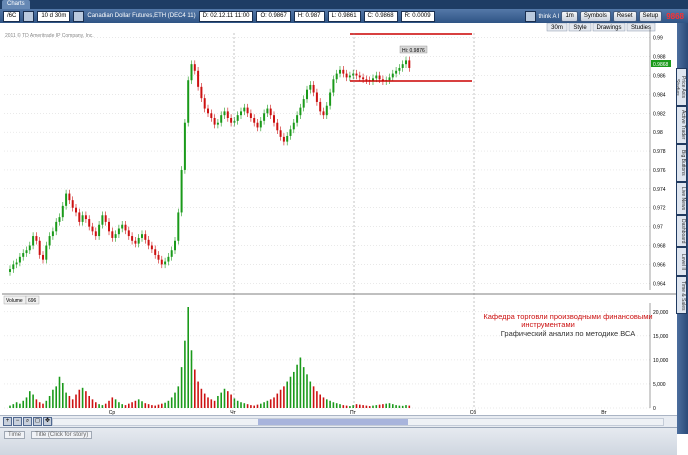 This screenshot has width=688, height=455. Describe the element at coordinates (531, 16) in the screenshot. I see `chart-type-icon` at that location.